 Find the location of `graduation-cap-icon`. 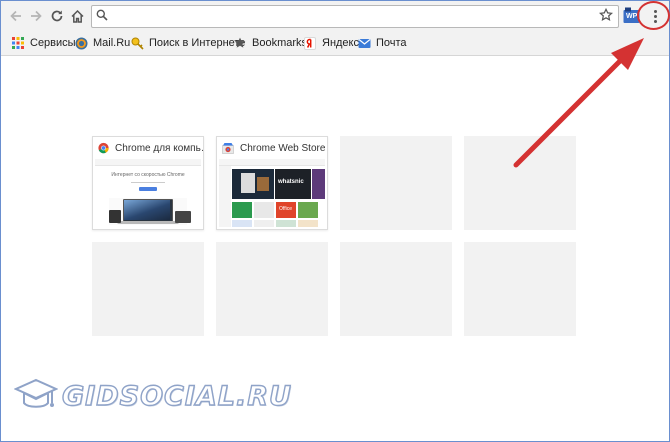

graduation-cap-icon is located at coordinates (36, 393).